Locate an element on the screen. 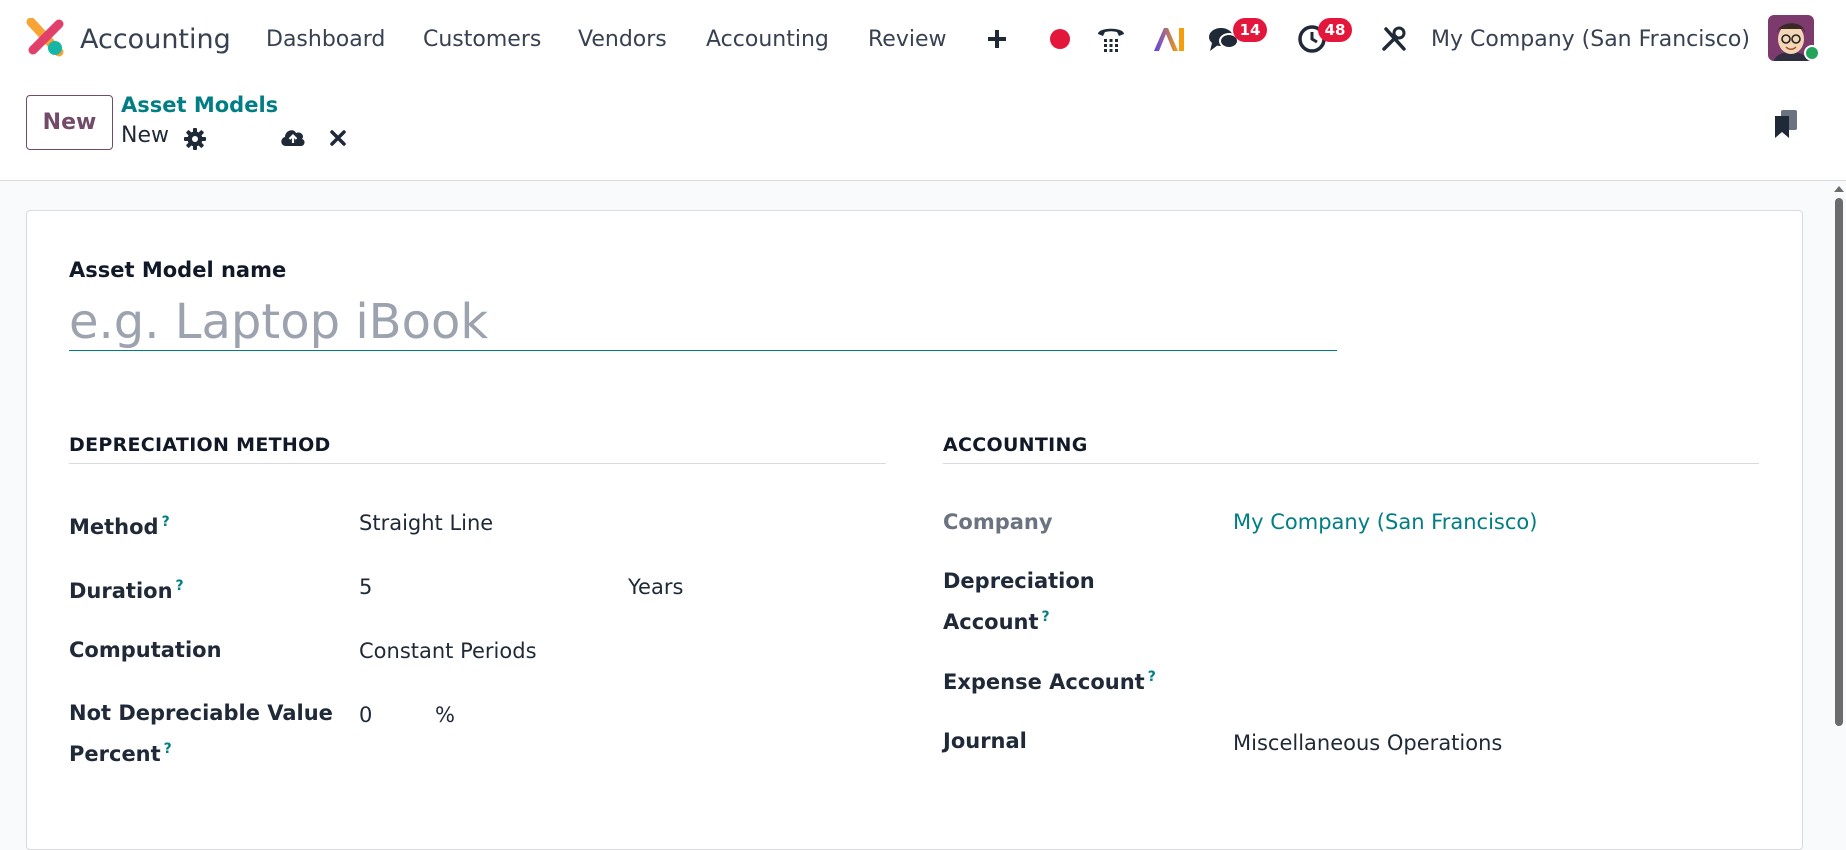 The image size is (1846, 850). tools-icon is located at coordinates (1394, 39).